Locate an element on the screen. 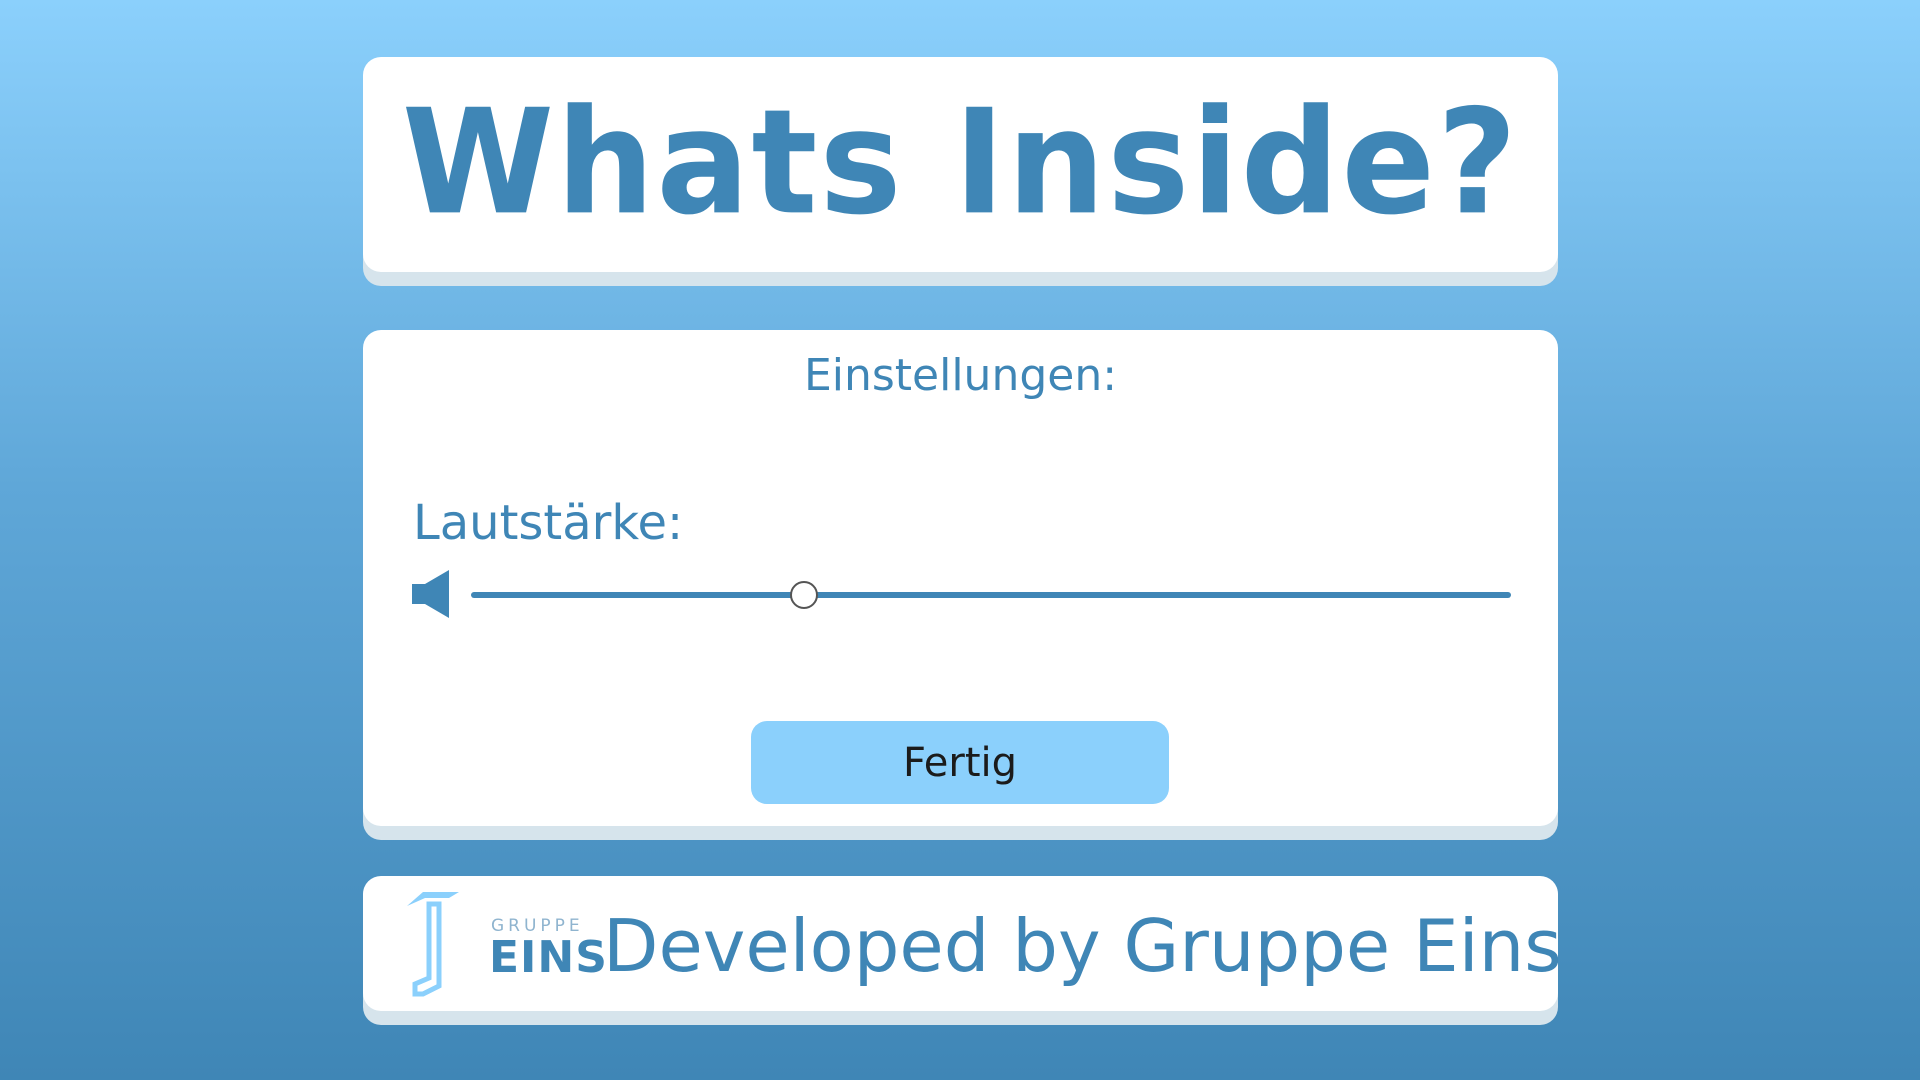 This screenshot has width=1920, height=1080. settings-heading: Einstellungen: is located at coordinates (960, 375).